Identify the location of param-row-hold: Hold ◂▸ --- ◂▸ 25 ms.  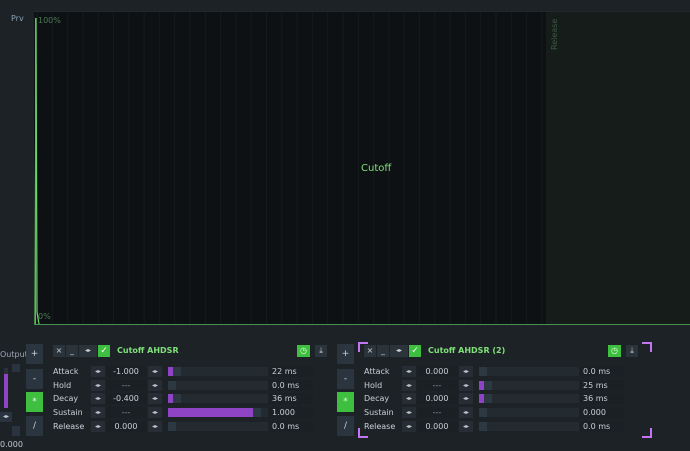
(509, 385).